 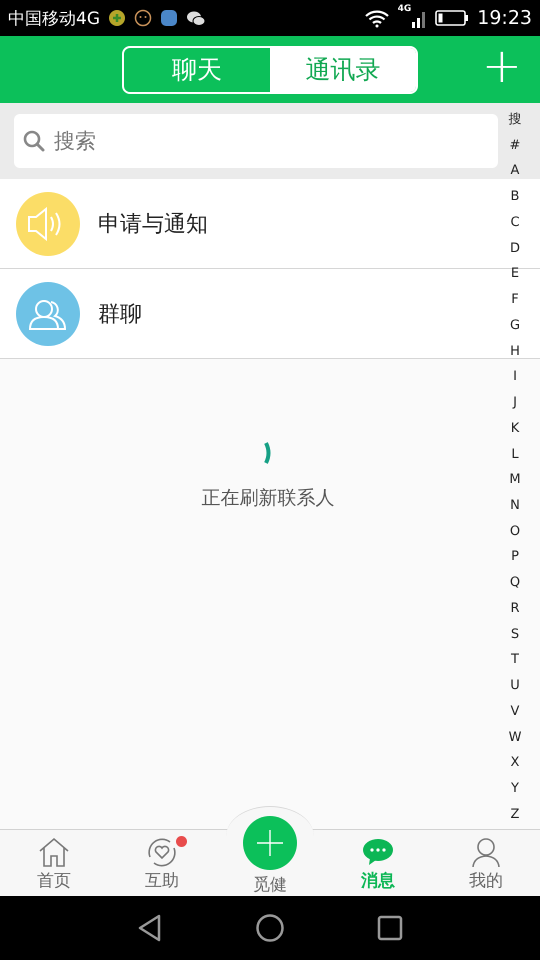 I want to click on index-letter: A, so click(x=515, y=171).